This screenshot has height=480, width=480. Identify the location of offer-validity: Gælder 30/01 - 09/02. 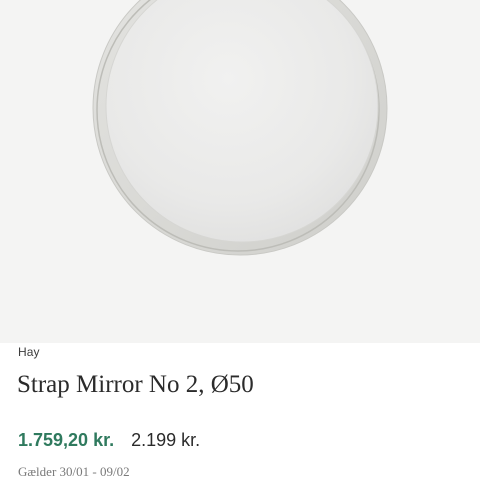
(74, 471).